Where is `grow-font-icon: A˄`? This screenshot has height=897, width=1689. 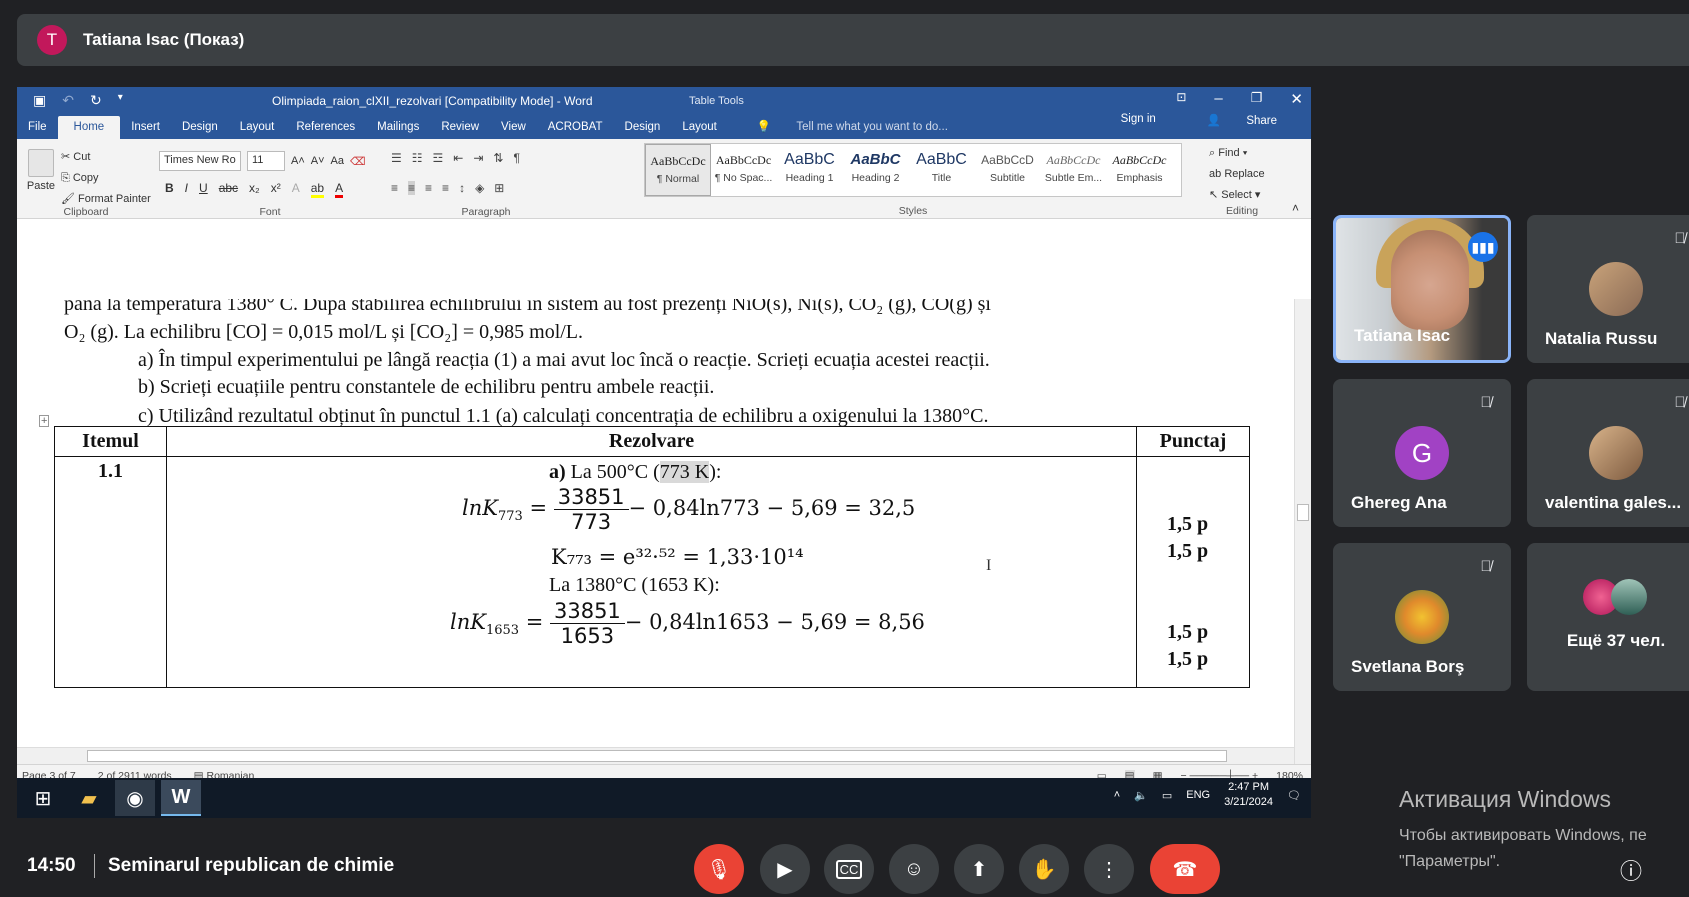 grow-font-icon: A˄ is located at coordinates (298, 161).